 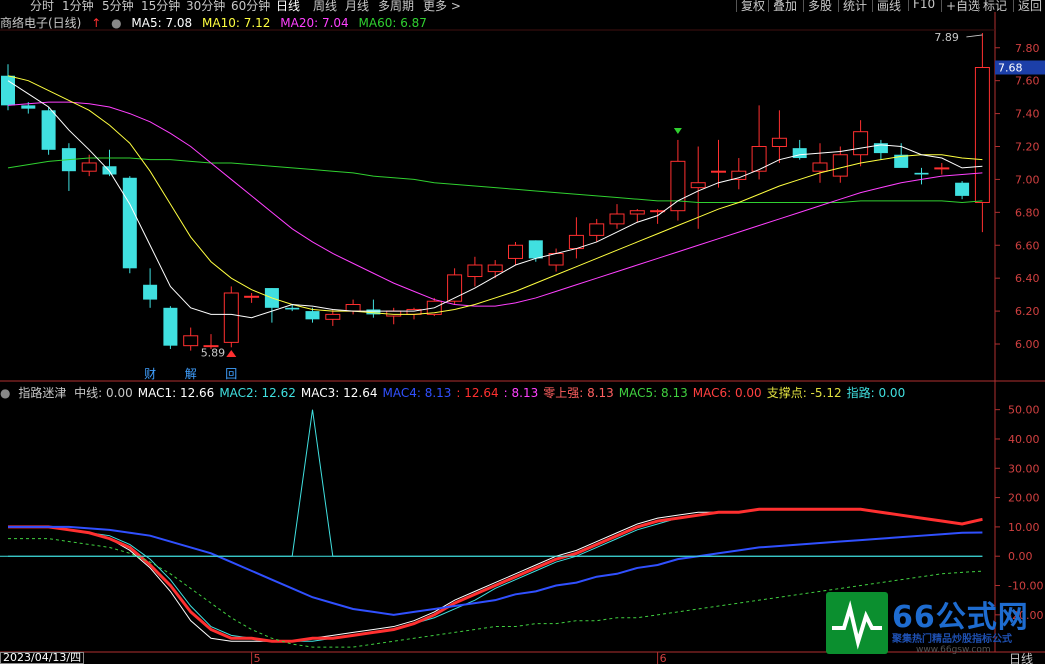 What do you see at coordinates (1020, 658) in the screenshot?
I see `period-label: 日线` at bounding box center [1020, 658].